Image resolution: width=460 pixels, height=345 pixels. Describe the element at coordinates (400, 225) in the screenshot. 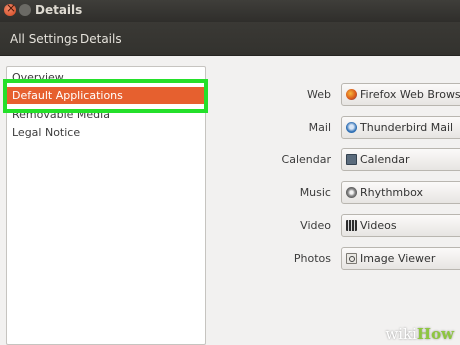

I see `video-app-dropdown: Videos` at that location.